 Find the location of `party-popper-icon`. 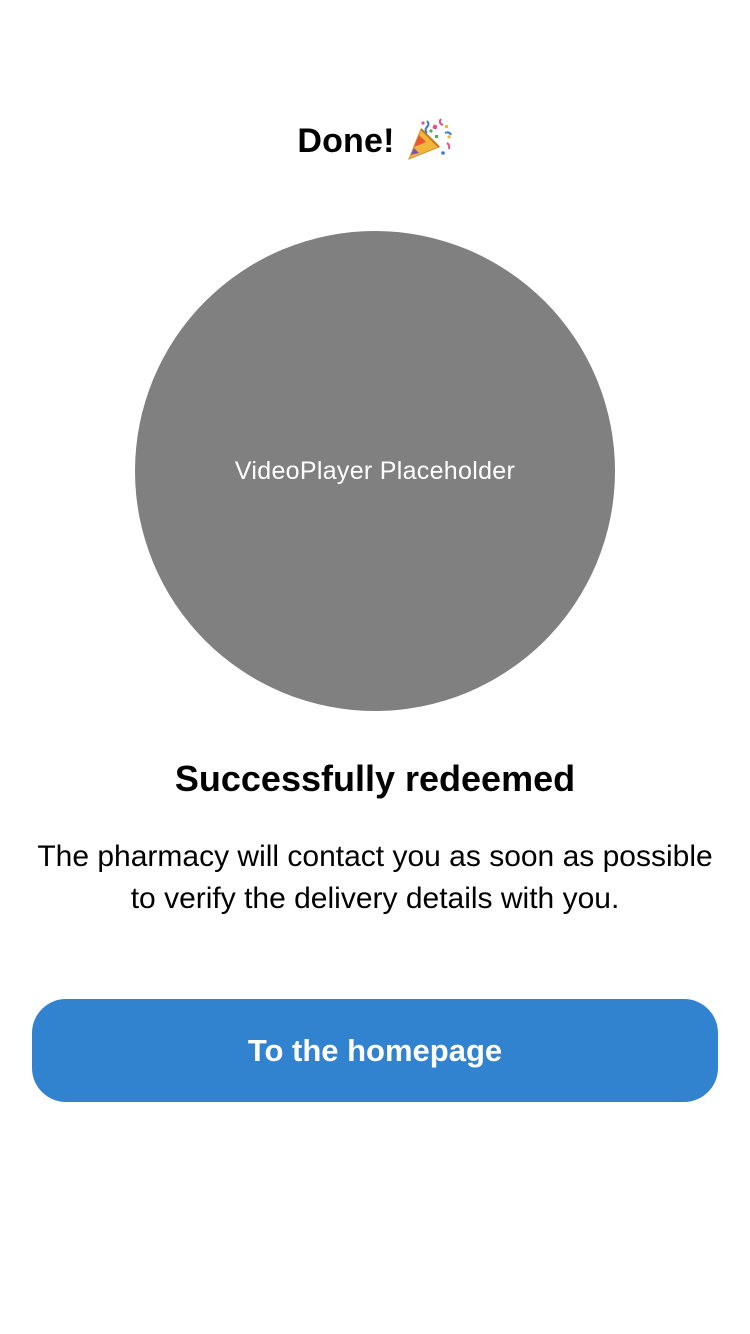

party-popper-icon is located at coordinates (429, 139).